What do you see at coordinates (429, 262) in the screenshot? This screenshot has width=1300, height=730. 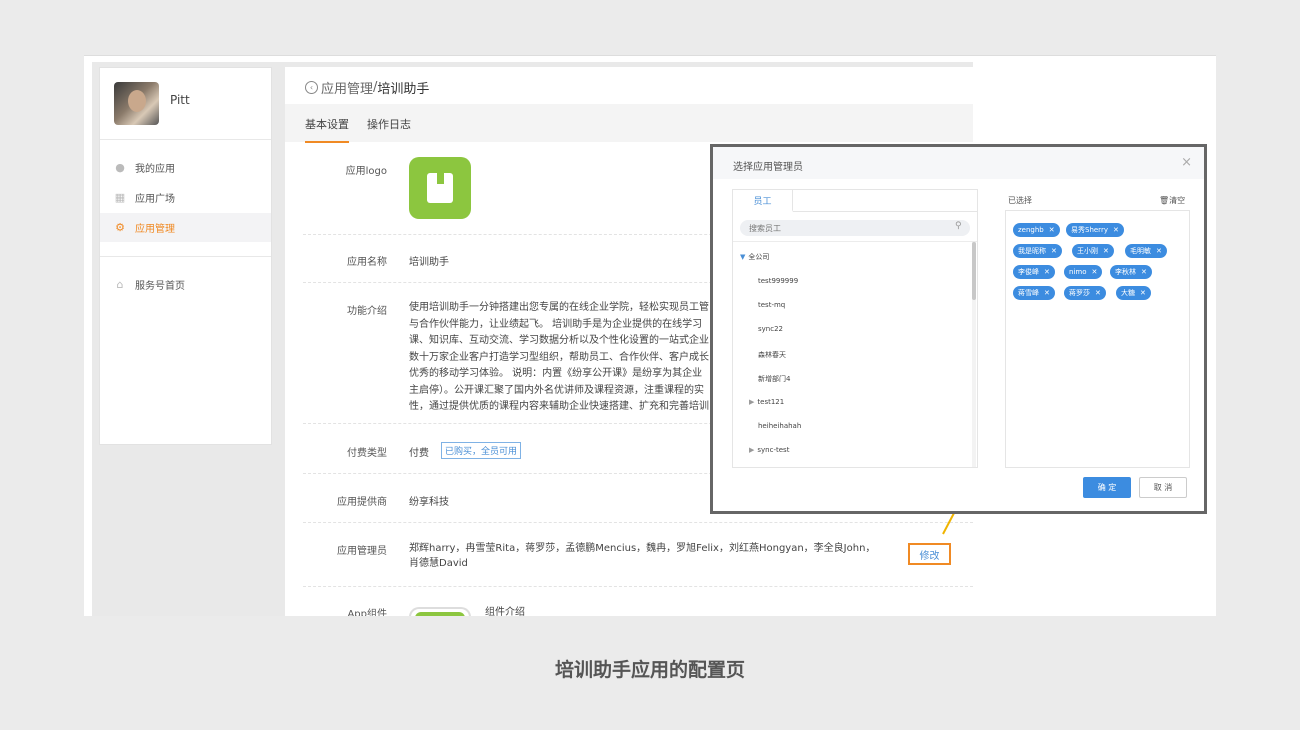 I see `name-value: 培训助手` at bounding box center [429, 262].